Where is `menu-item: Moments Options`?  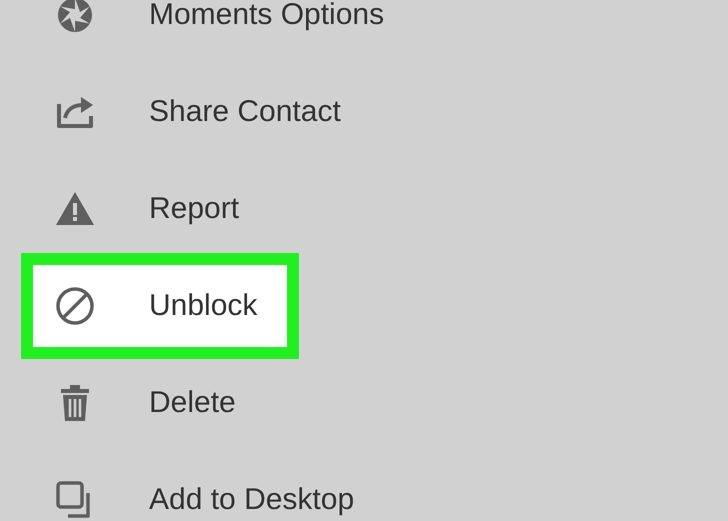
menu-item: Moments Options is located at coordinates (223, 31).